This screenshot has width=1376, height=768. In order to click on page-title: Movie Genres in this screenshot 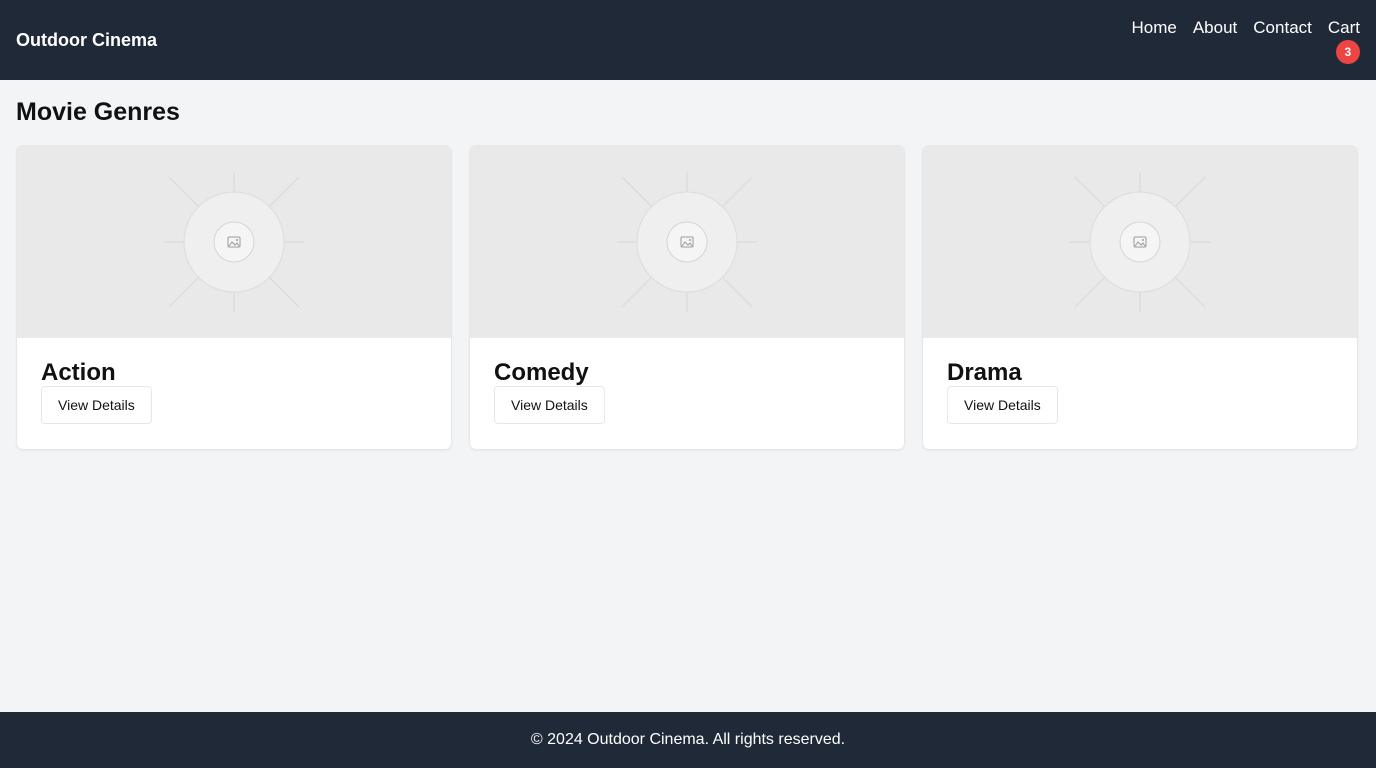, I will do `click(98, 112)`.